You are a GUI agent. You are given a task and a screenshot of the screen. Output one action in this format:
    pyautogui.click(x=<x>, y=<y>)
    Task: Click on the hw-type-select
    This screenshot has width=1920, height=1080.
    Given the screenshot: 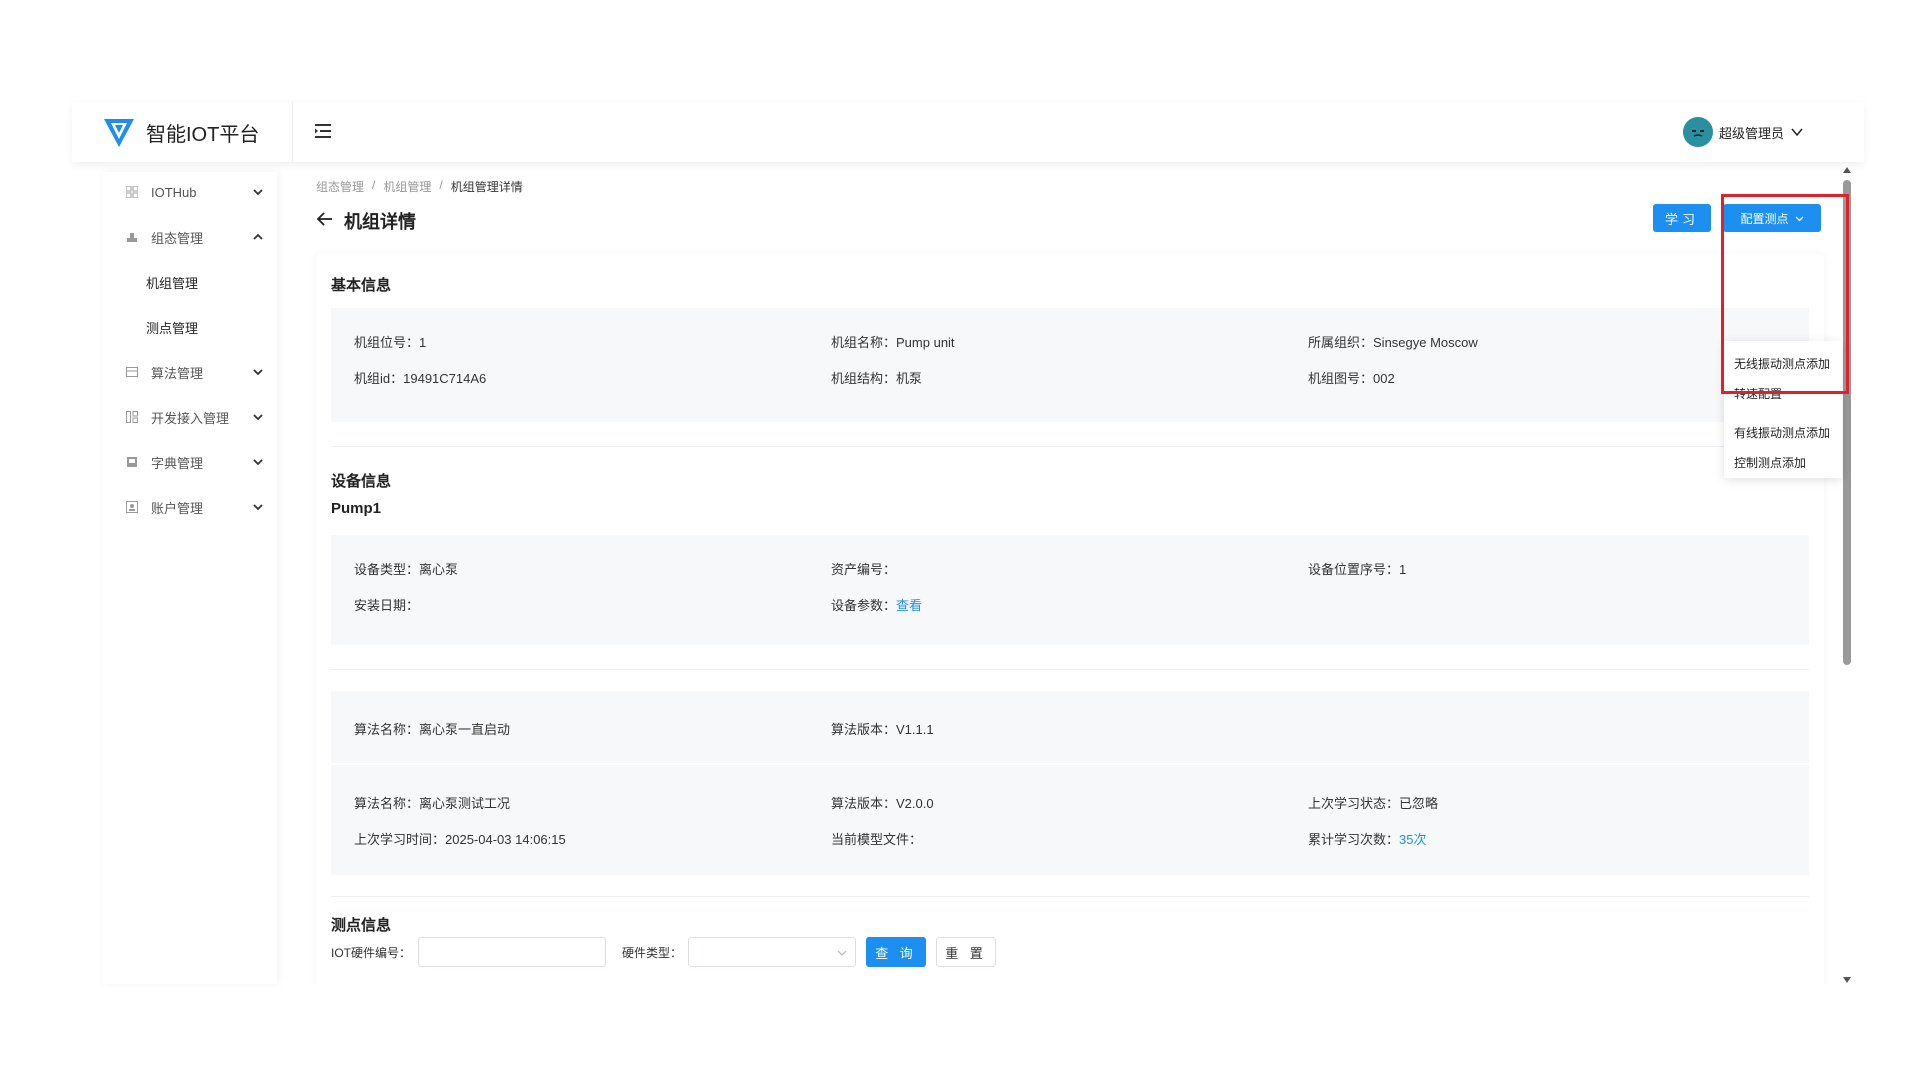 What is the action you would take?
    pyautogui.click(x=772, y=952)
    